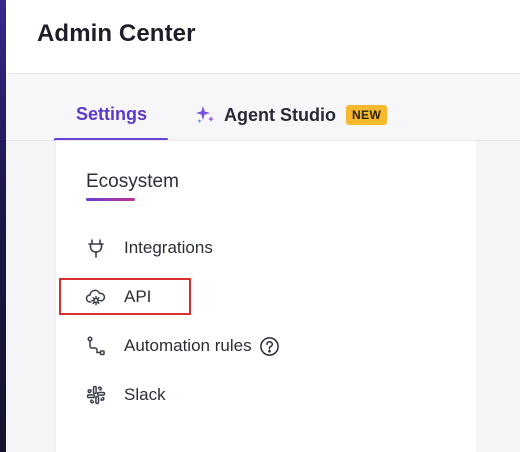  Describe the element at coordinates (110, 199) in the screenshot. I see `section-title-underline` at that location.